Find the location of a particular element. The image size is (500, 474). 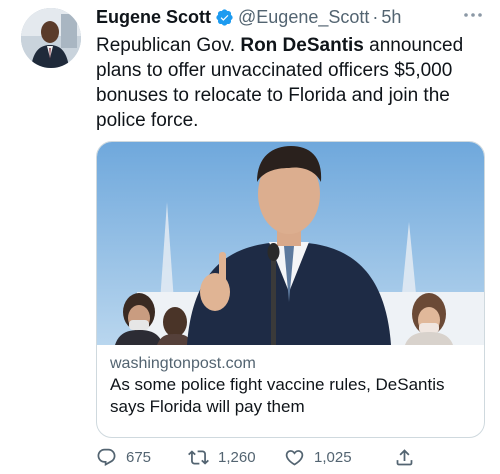

tweet-actions: 675 1,260 1,025 is located at coordinates (296, 457).